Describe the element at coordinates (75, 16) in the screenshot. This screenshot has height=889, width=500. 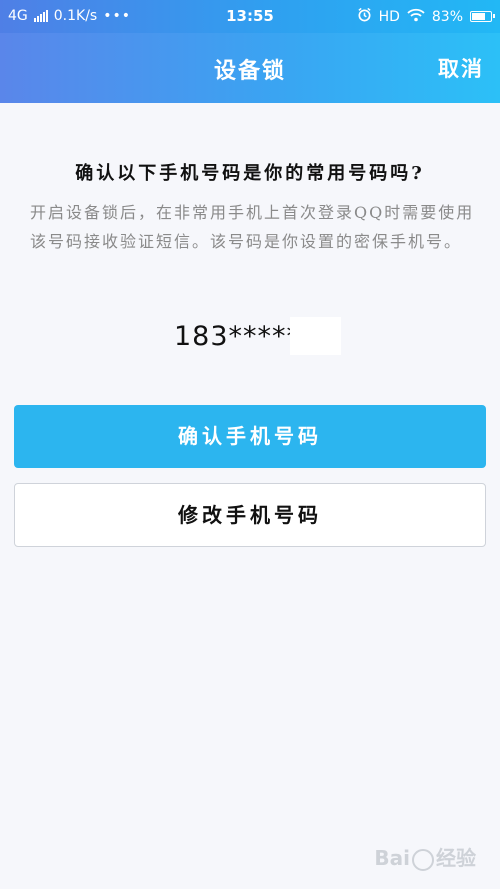
I see `network-speed: 0.1K/s` at that location.